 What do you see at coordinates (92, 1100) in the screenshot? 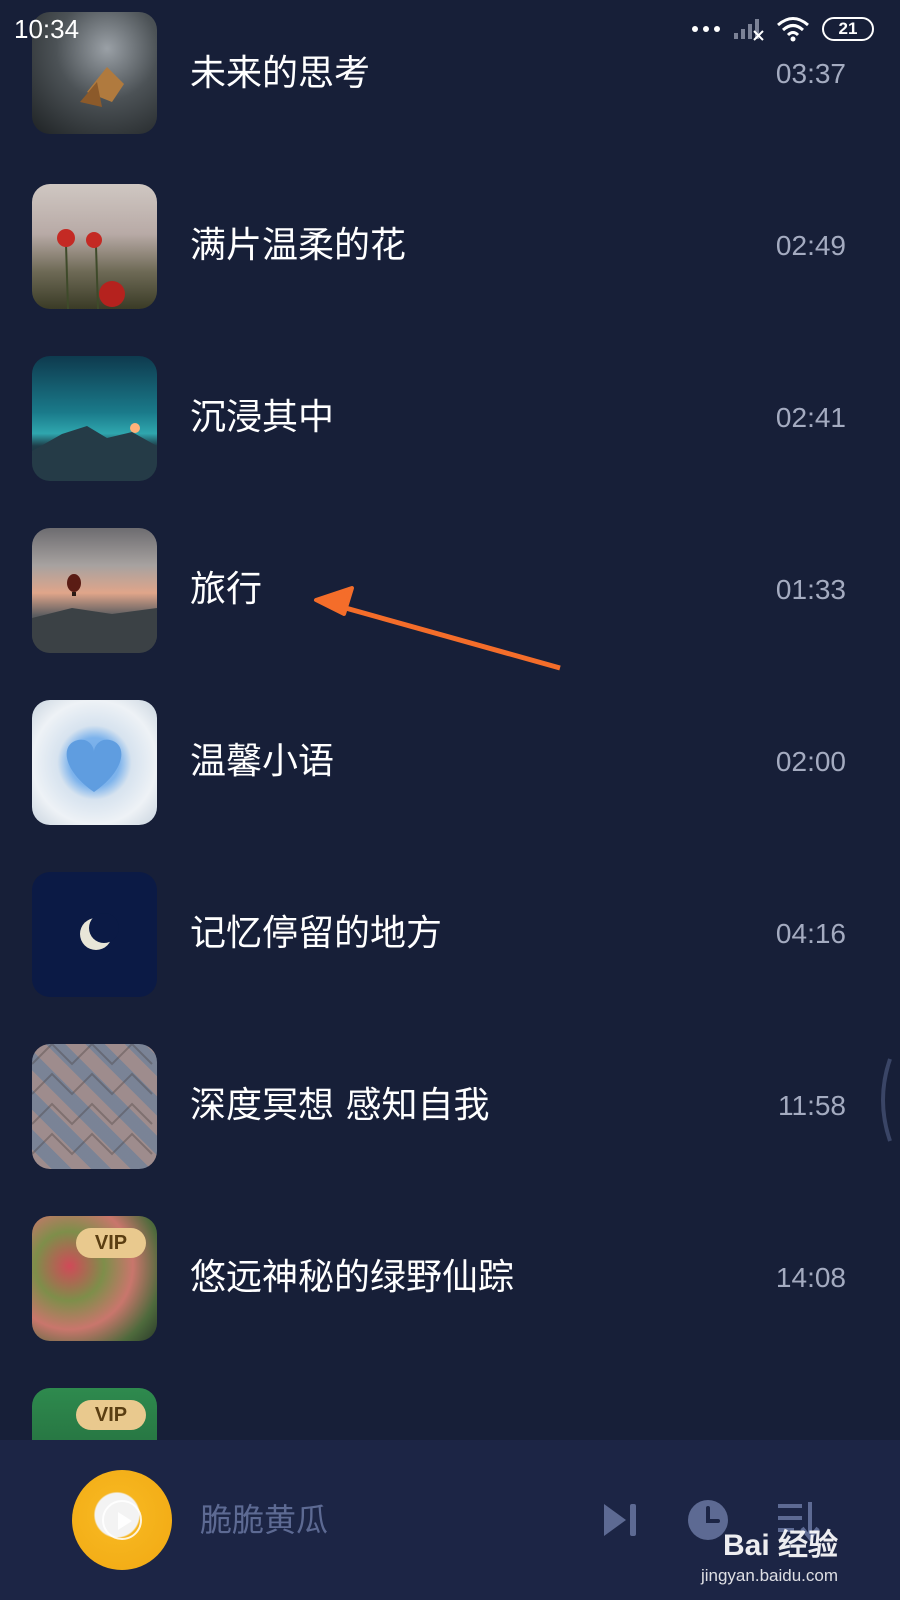
I see `tiles-pattern-icon` at bounding box center [92, 1100].